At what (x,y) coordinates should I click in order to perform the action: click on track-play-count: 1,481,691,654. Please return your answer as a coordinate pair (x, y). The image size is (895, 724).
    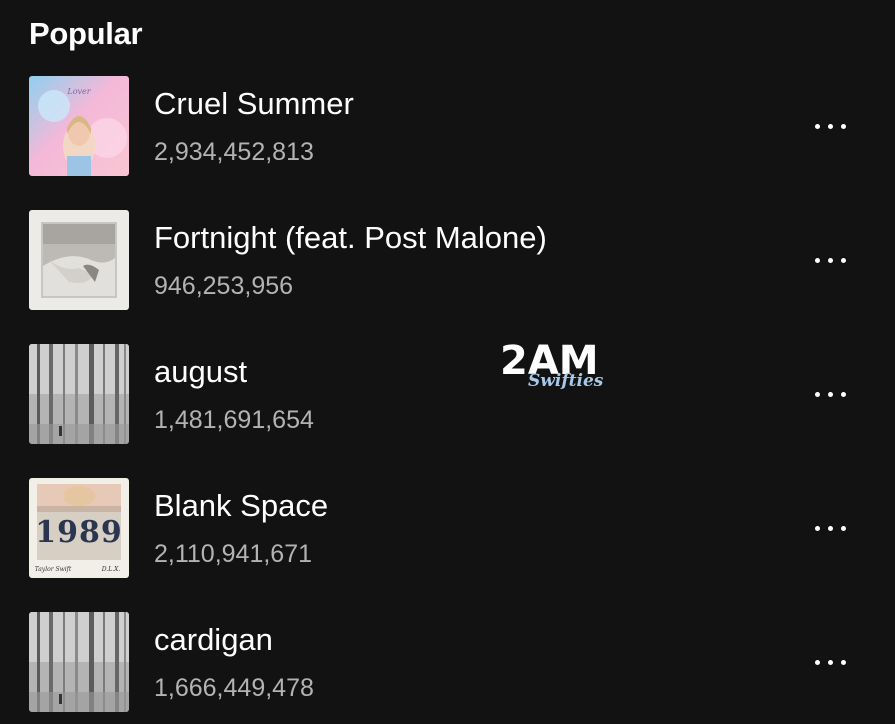
    Looking at the image, I should click on (234, 420).